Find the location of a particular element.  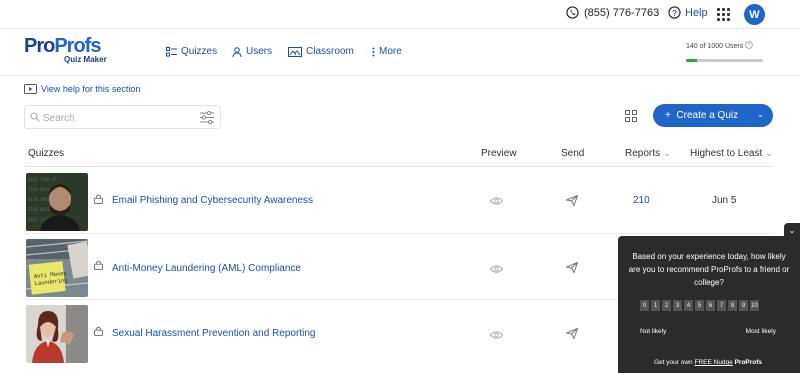

row-date: Jun 5 is located at coordinates (724, 200).